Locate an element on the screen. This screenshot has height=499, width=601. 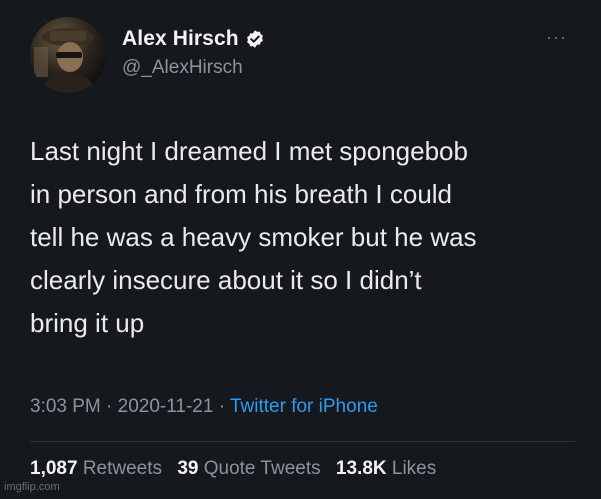
quote-tweets-count: 39 is located at coordinates (188, 468).